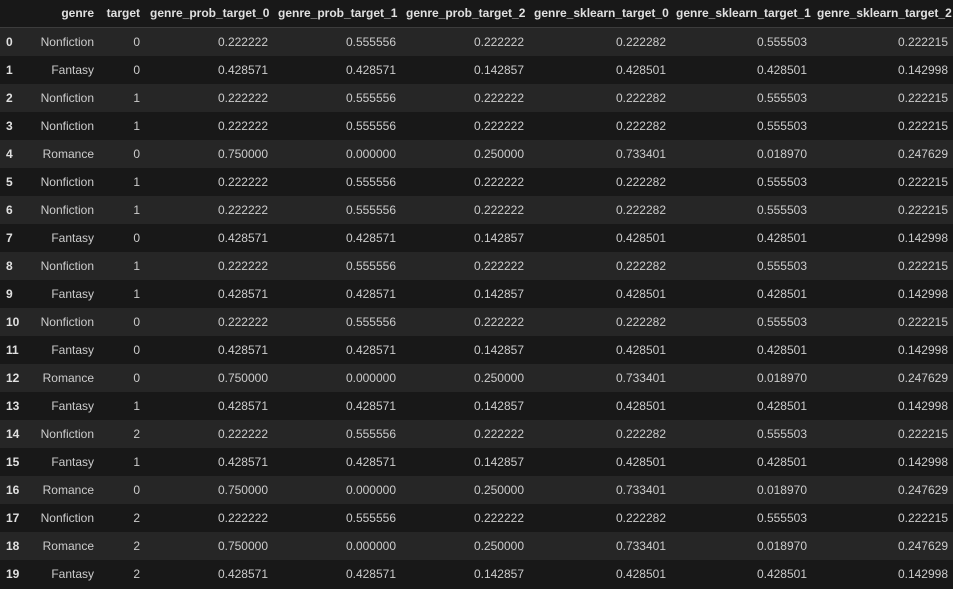  What do you see at coordinates (9, 98) in the screenshot?
I see `row-index-cell: 2` at bounding box center [9, 98].